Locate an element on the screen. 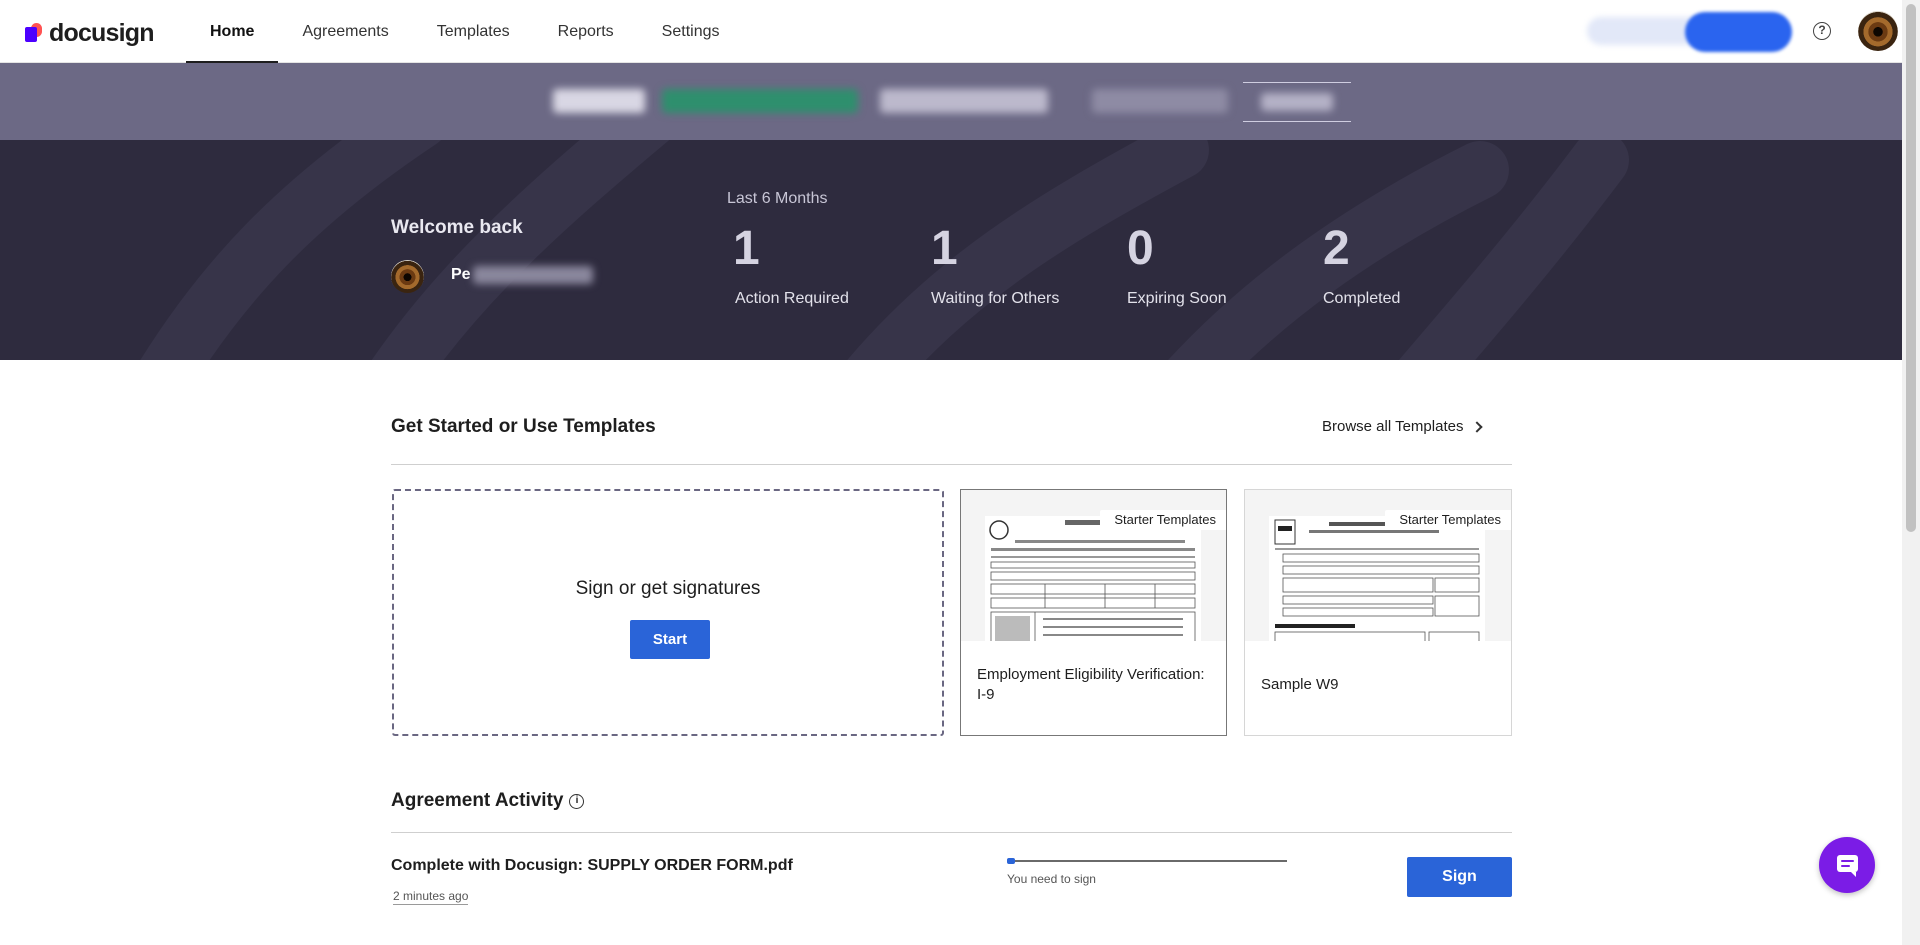 The width and height of the screenshot is (1920, 945). start-button: Start is located at coordinates (670, 639).